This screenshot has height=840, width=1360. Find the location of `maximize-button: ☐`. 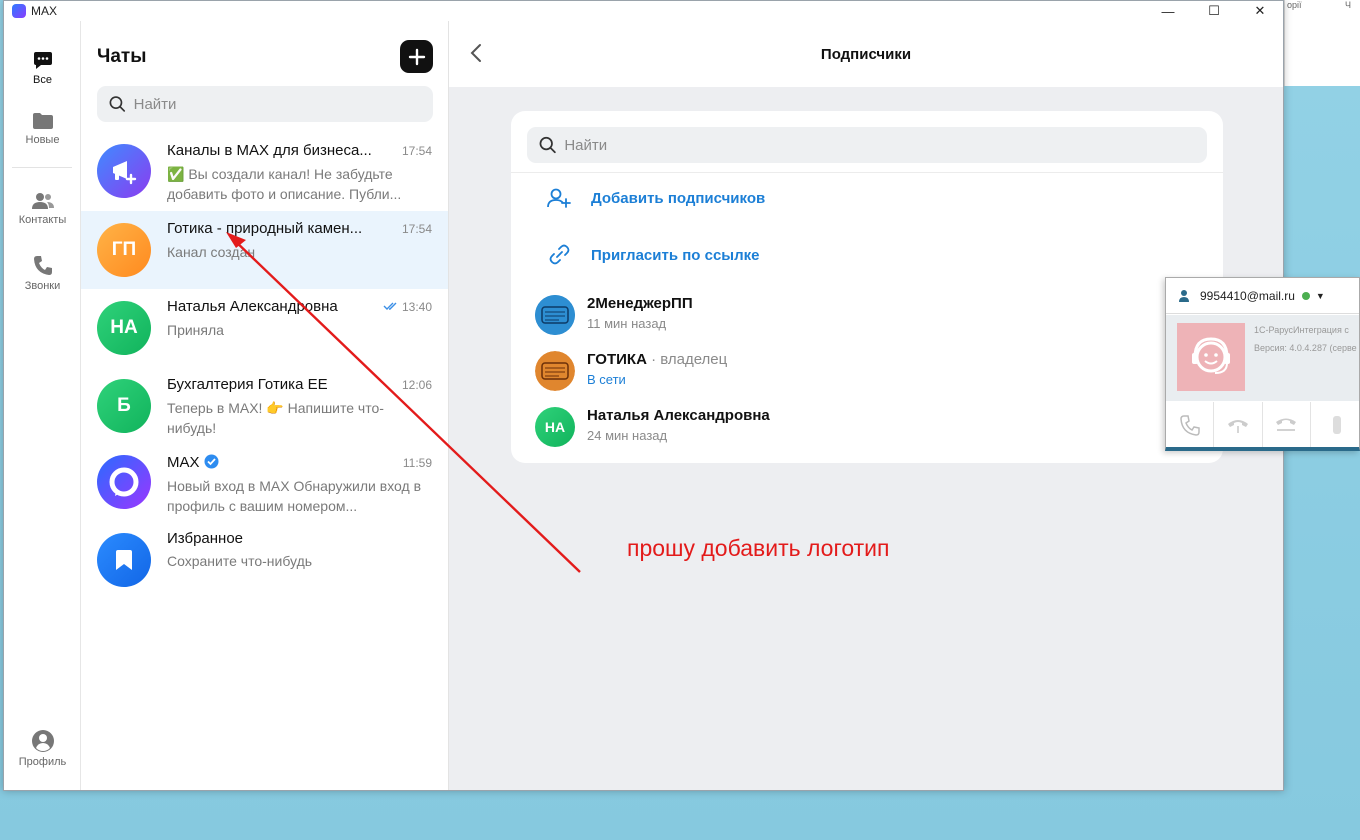

maximize-button: ☐ is located at coordinates (1214, 11).